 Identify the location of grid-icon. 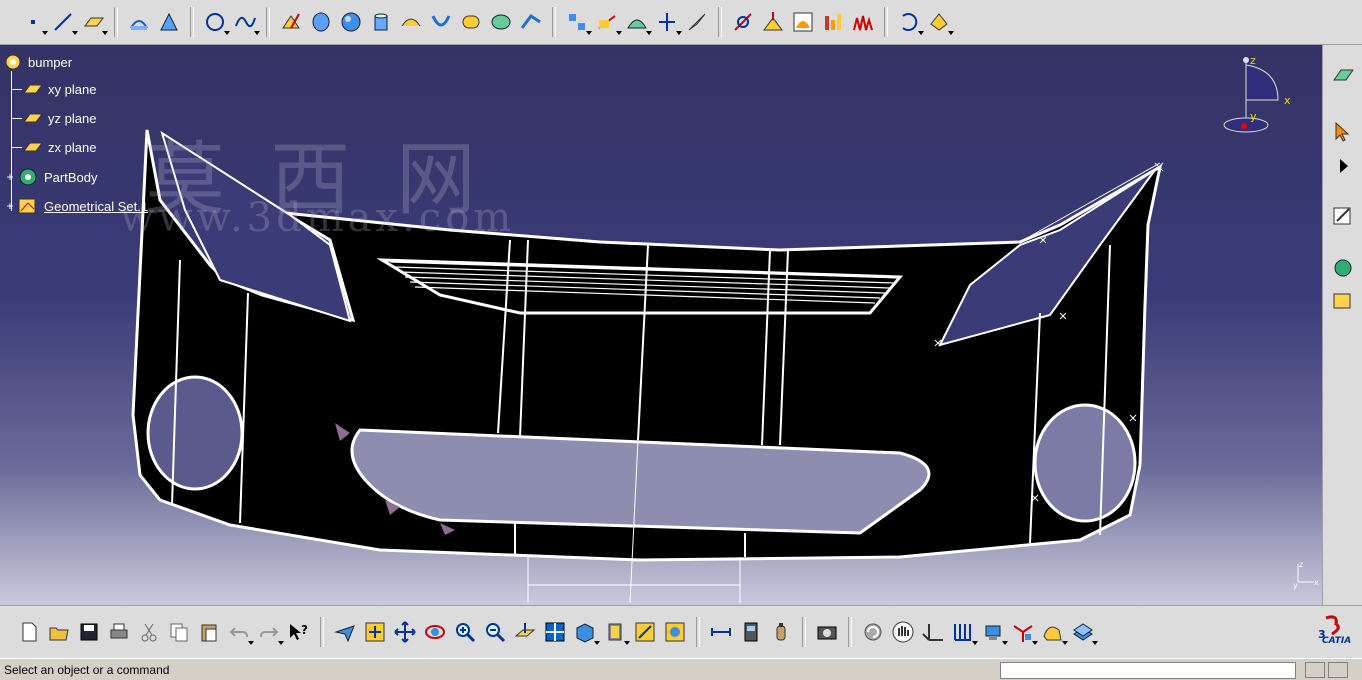
(963, 632).